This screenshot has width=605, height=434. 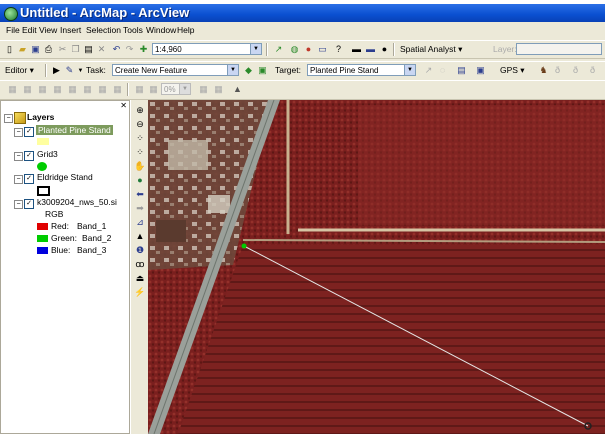 What do you see at coordinates (96, 70) in the screenshot?
I see `task-label: Task:` at bounding box center [96, 70].